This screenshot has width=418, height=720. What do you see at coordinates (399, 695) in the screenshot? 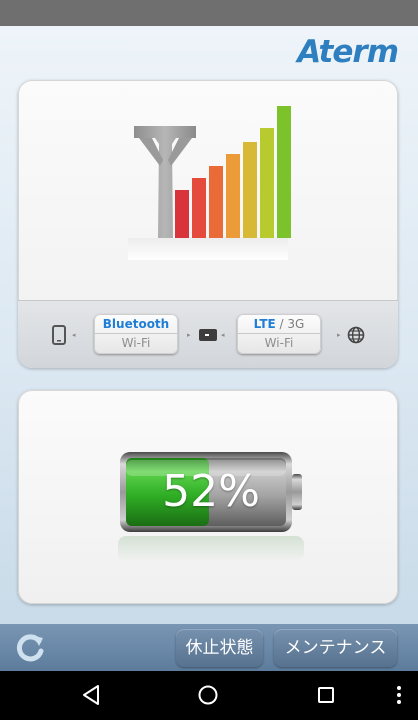
I see `overflow-menu-icon` at bounding box center [399, 695].